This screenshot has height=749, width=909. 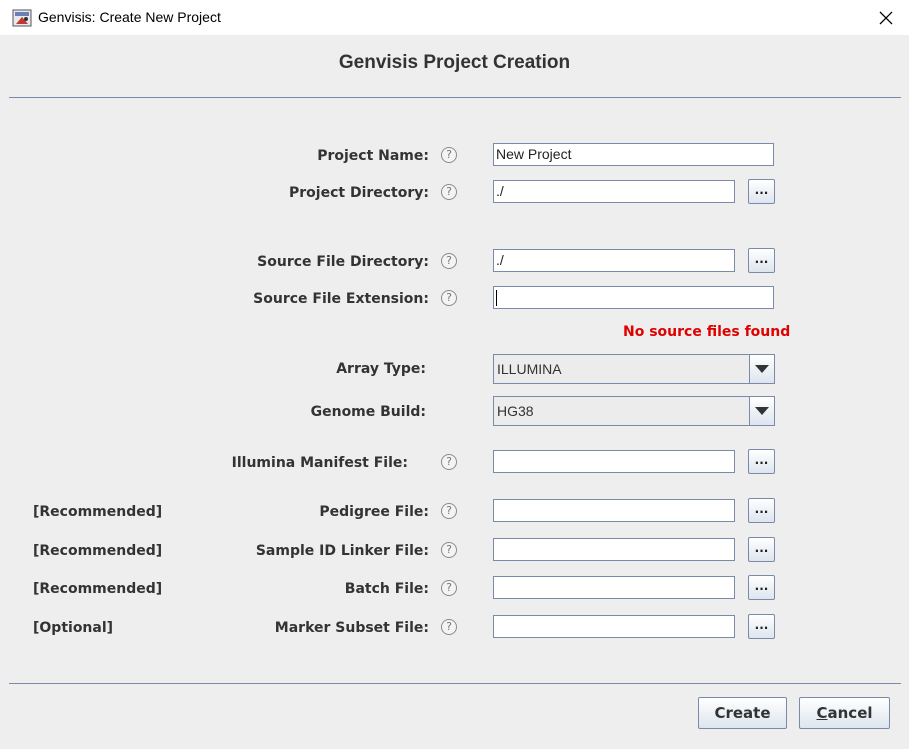 I want to click on cancel-button: Cancel, so click(x=844, y=713).